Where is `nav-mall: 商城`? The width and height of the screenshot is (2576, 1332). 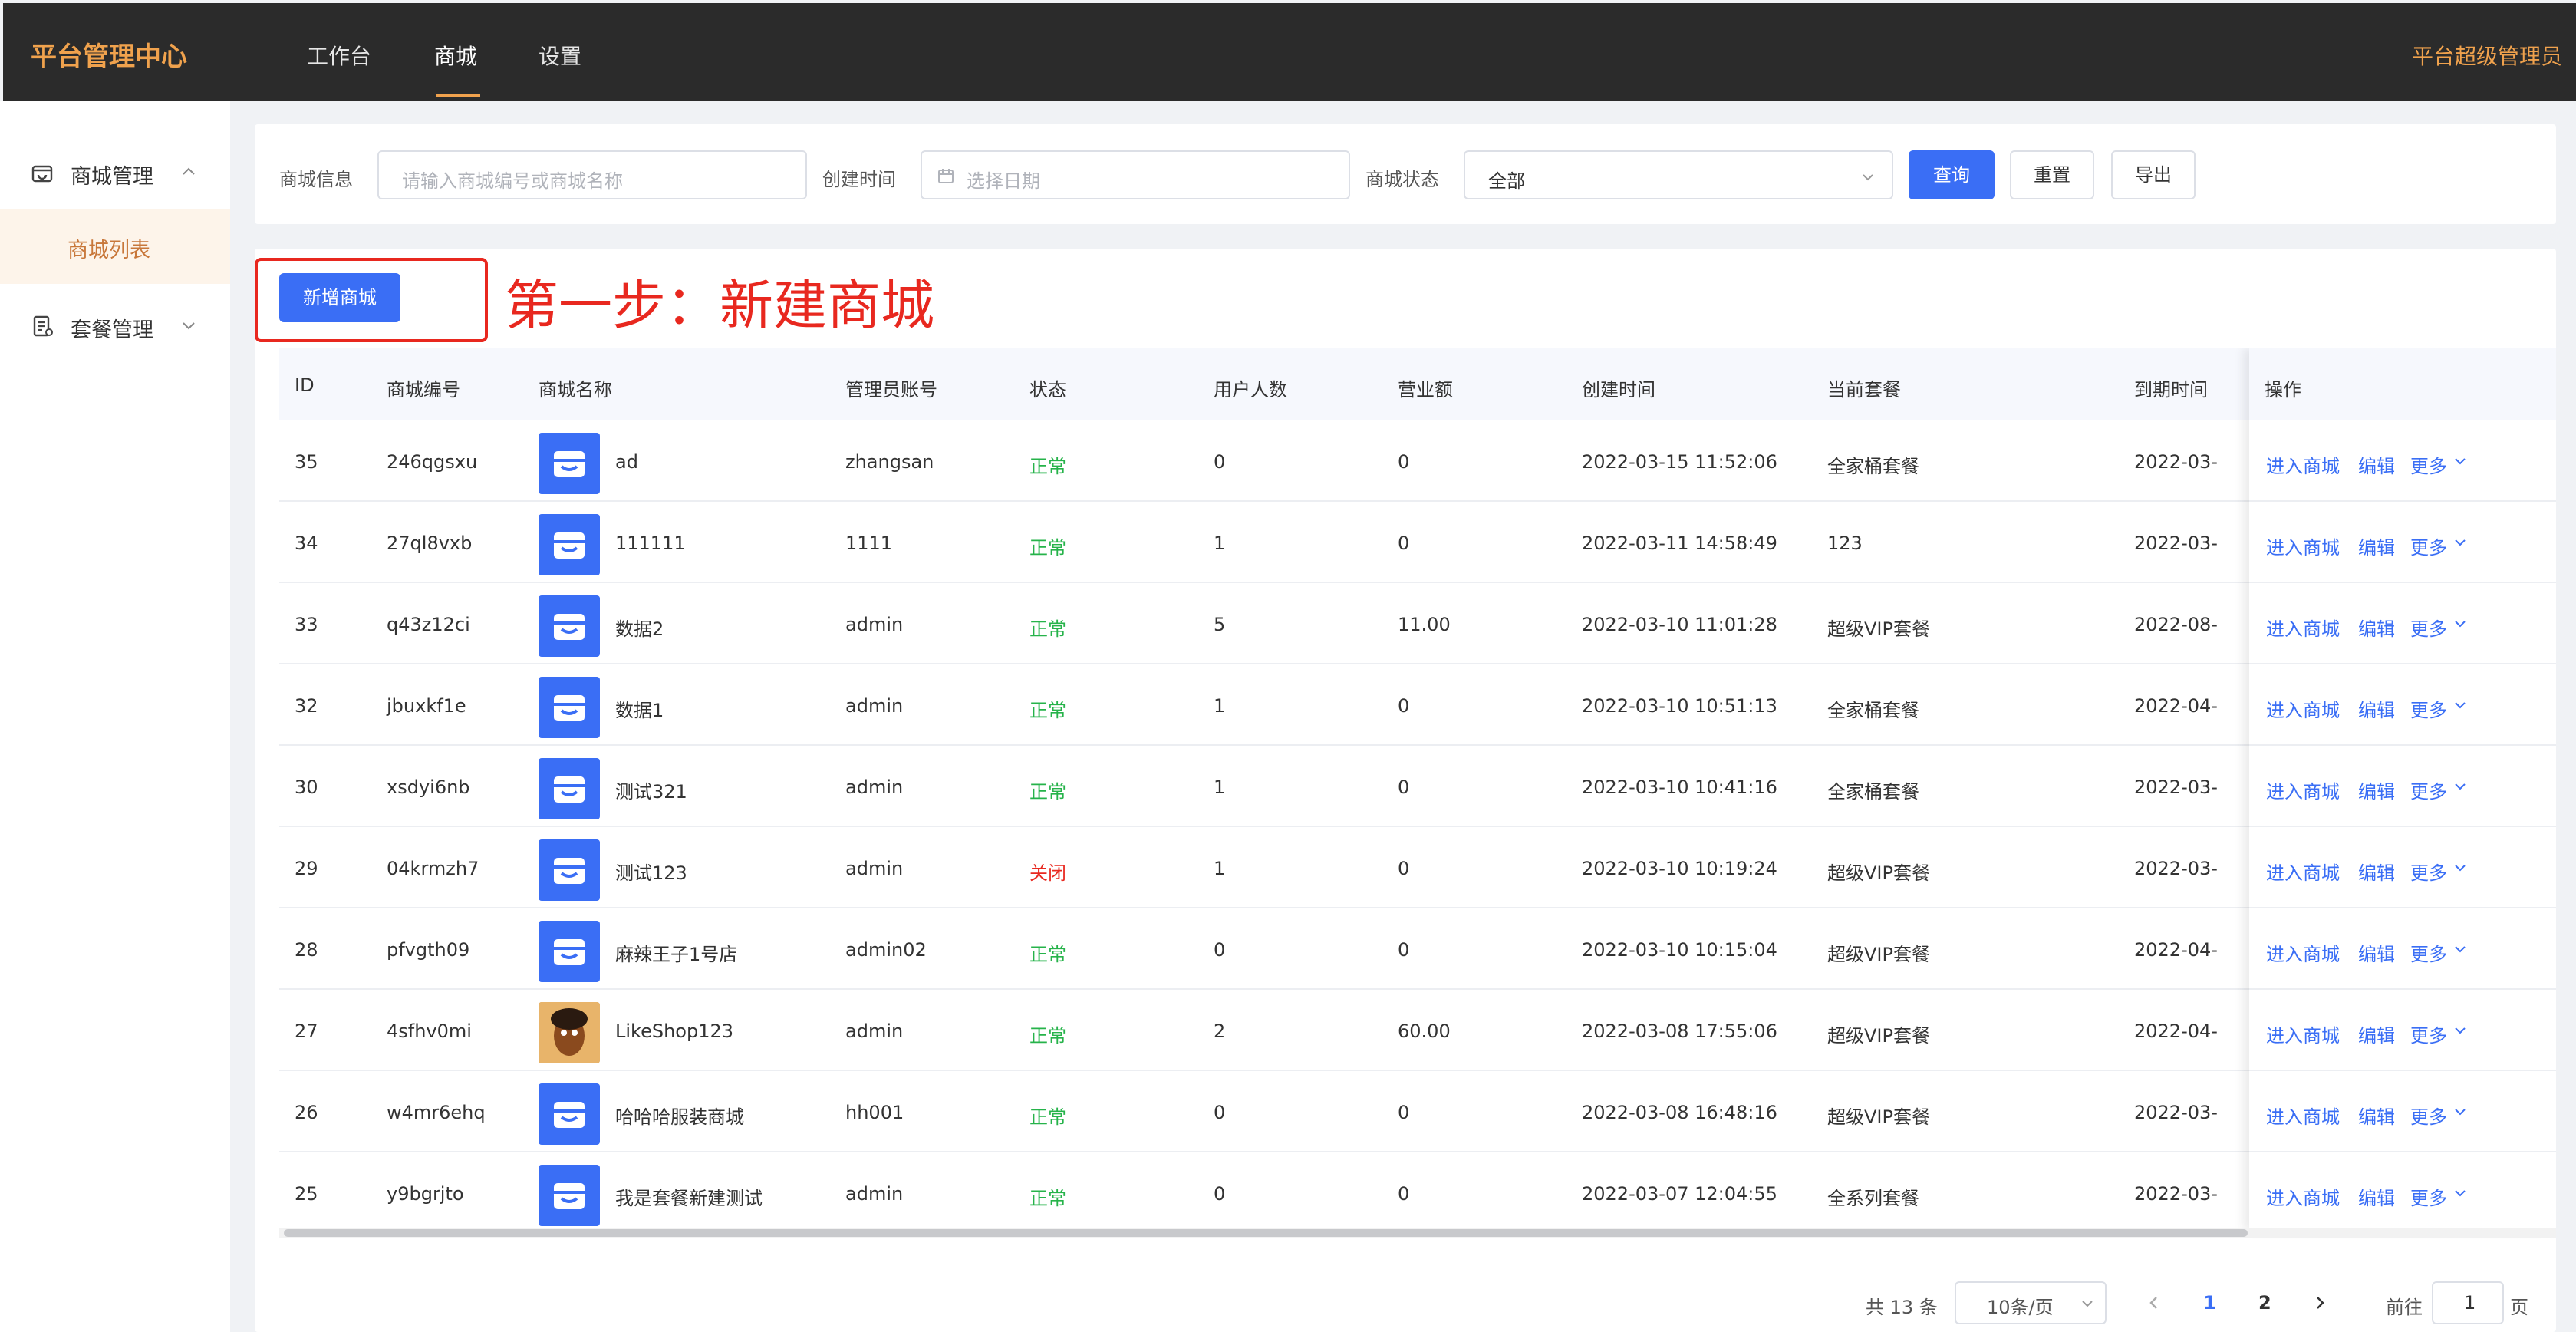
nav-mall: 商城 is located at coordinates (455, 55).